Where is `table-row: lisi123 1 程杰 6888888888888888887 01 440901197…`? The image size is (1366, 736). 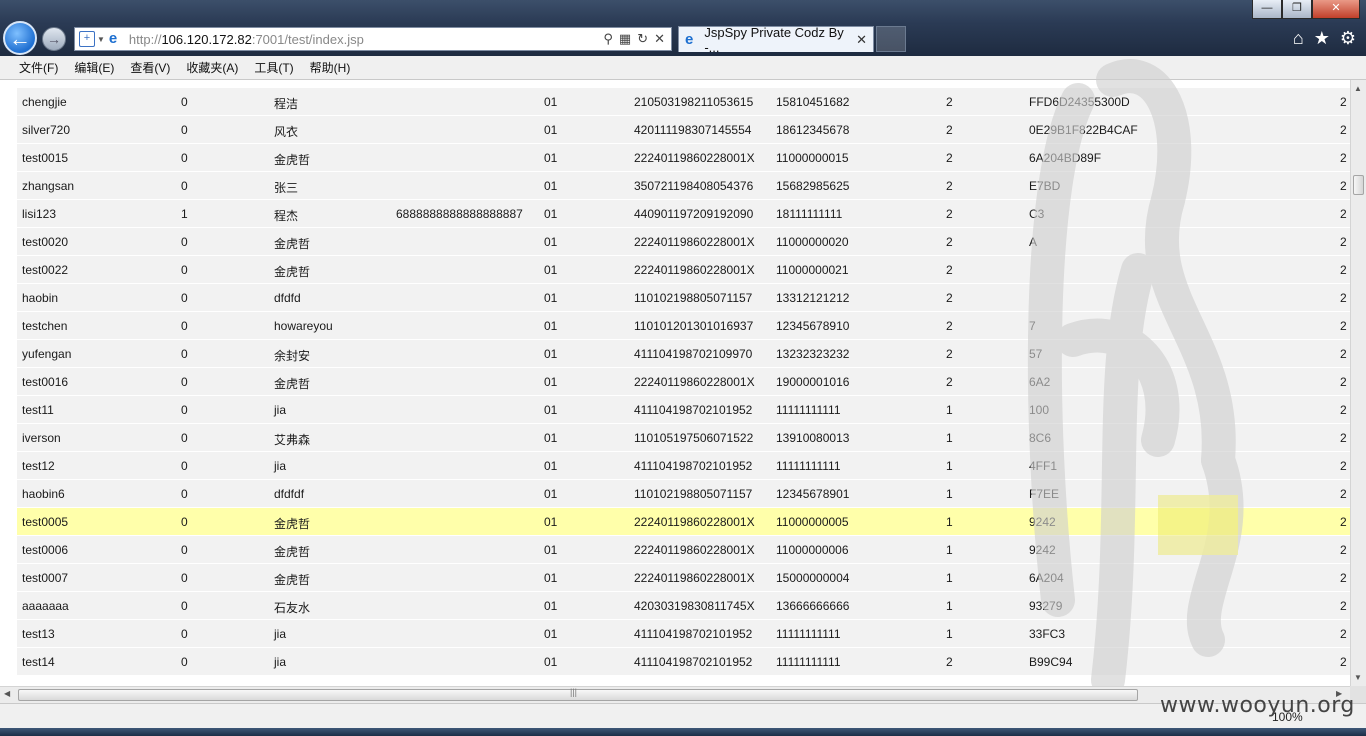 table-row: lisi123 1 程杰 6888888888888888887 01 440901197… is located at coordinates (683, 214).